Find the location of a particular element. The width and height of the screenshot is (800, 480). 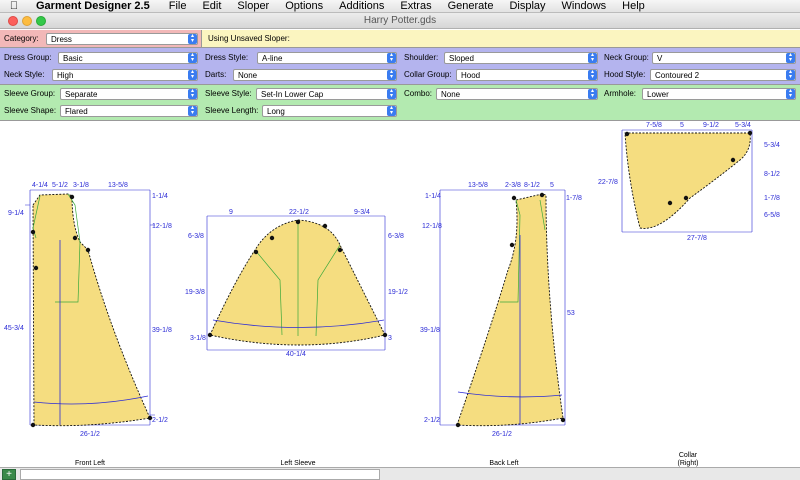

back-left-dim-l1: 1-1/4 is located at coordinates (433, 196).